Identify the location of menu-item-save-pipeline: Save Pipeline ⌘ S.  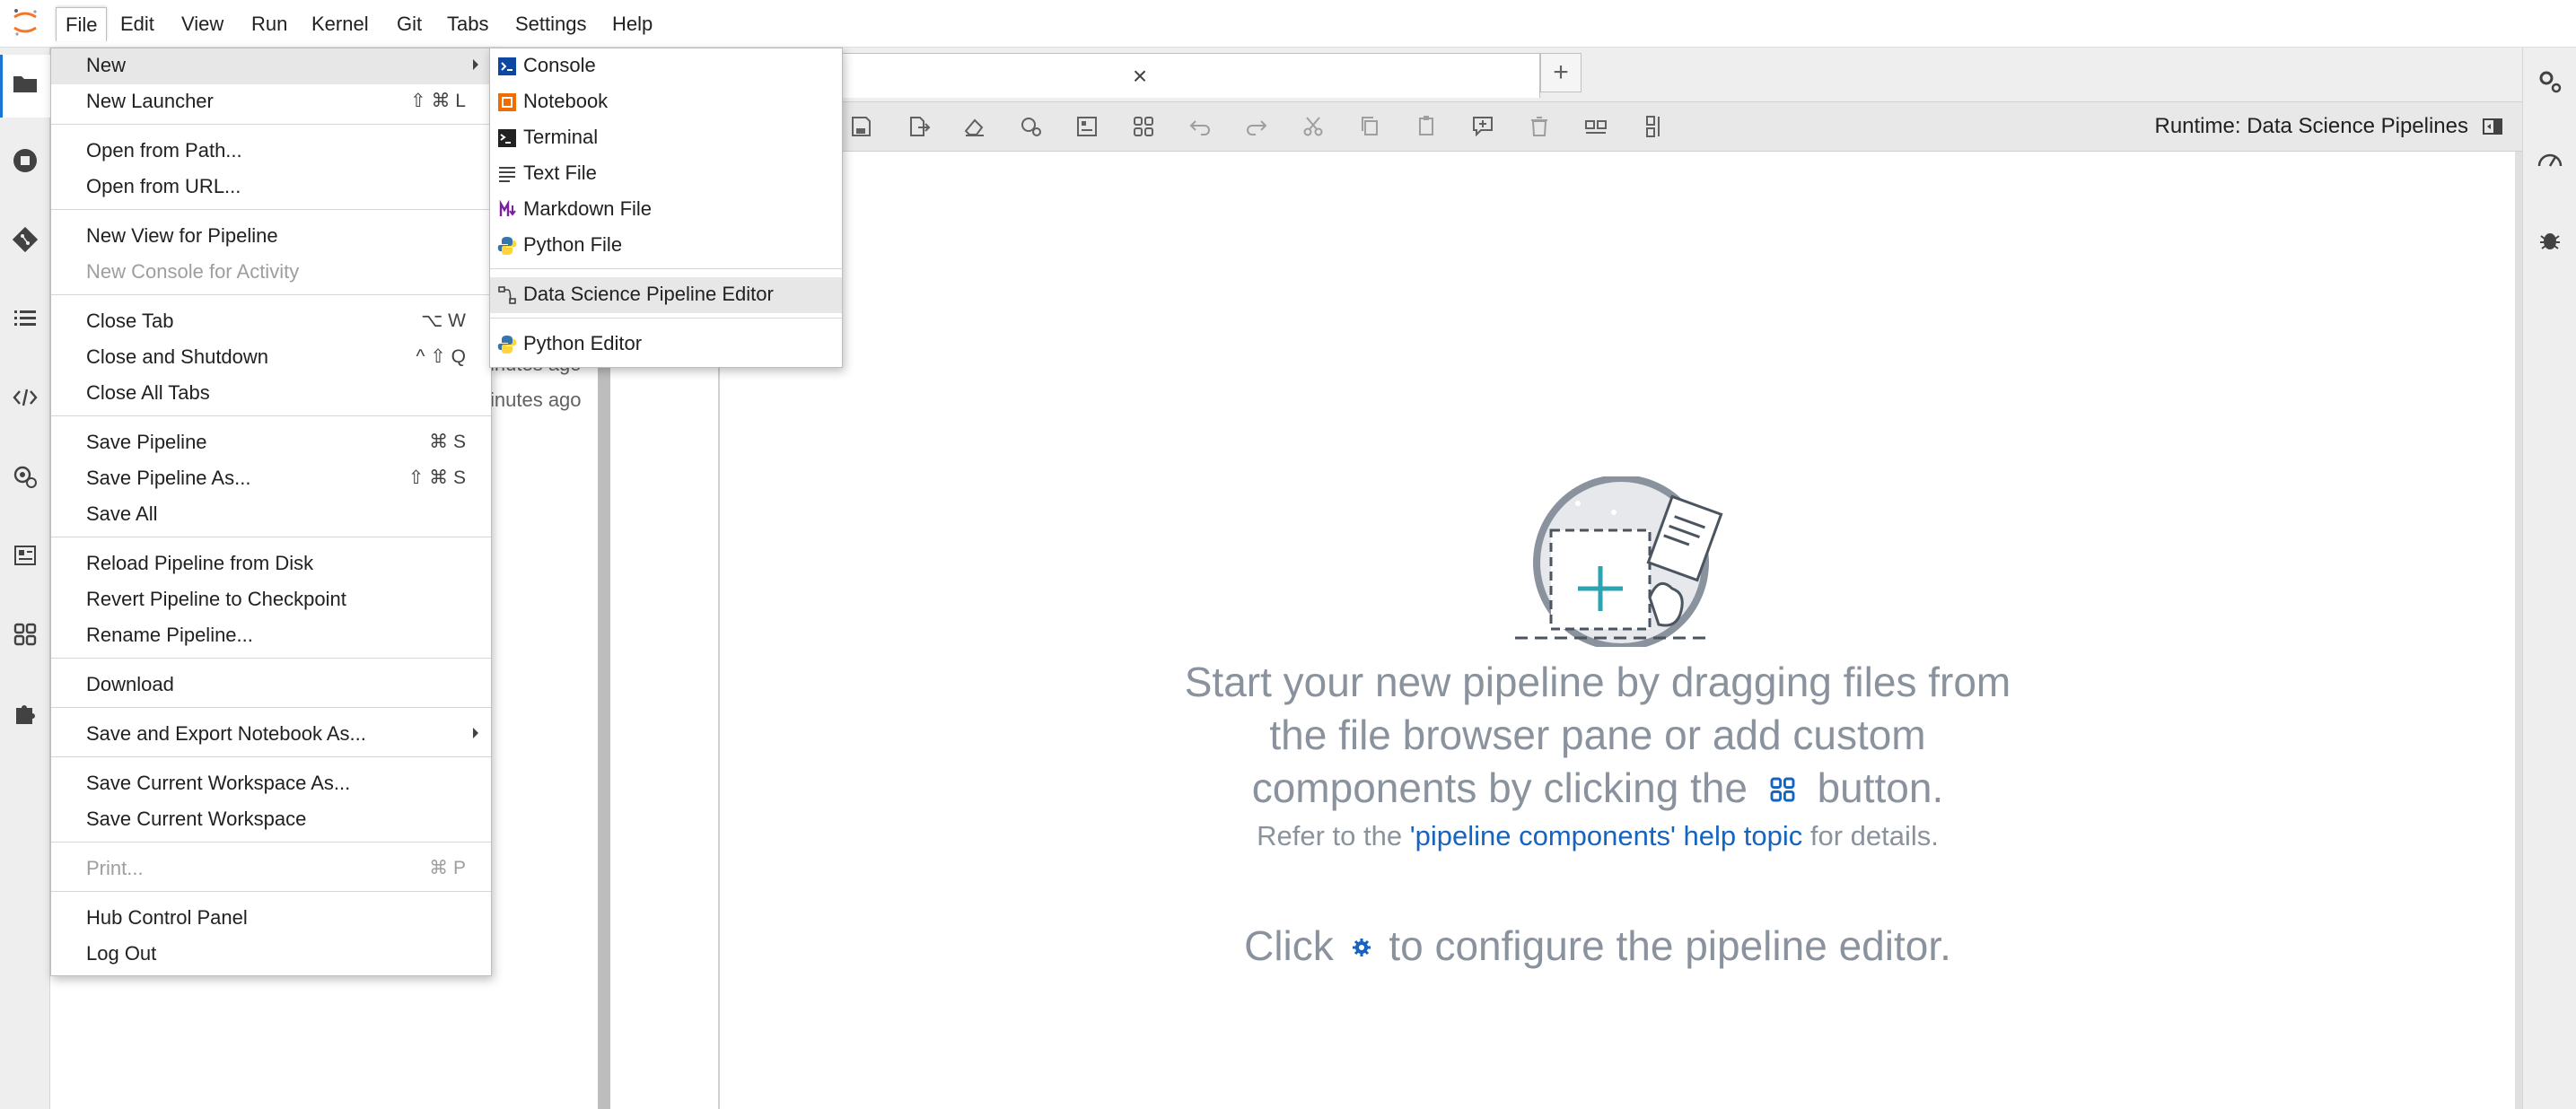
(271, 443).